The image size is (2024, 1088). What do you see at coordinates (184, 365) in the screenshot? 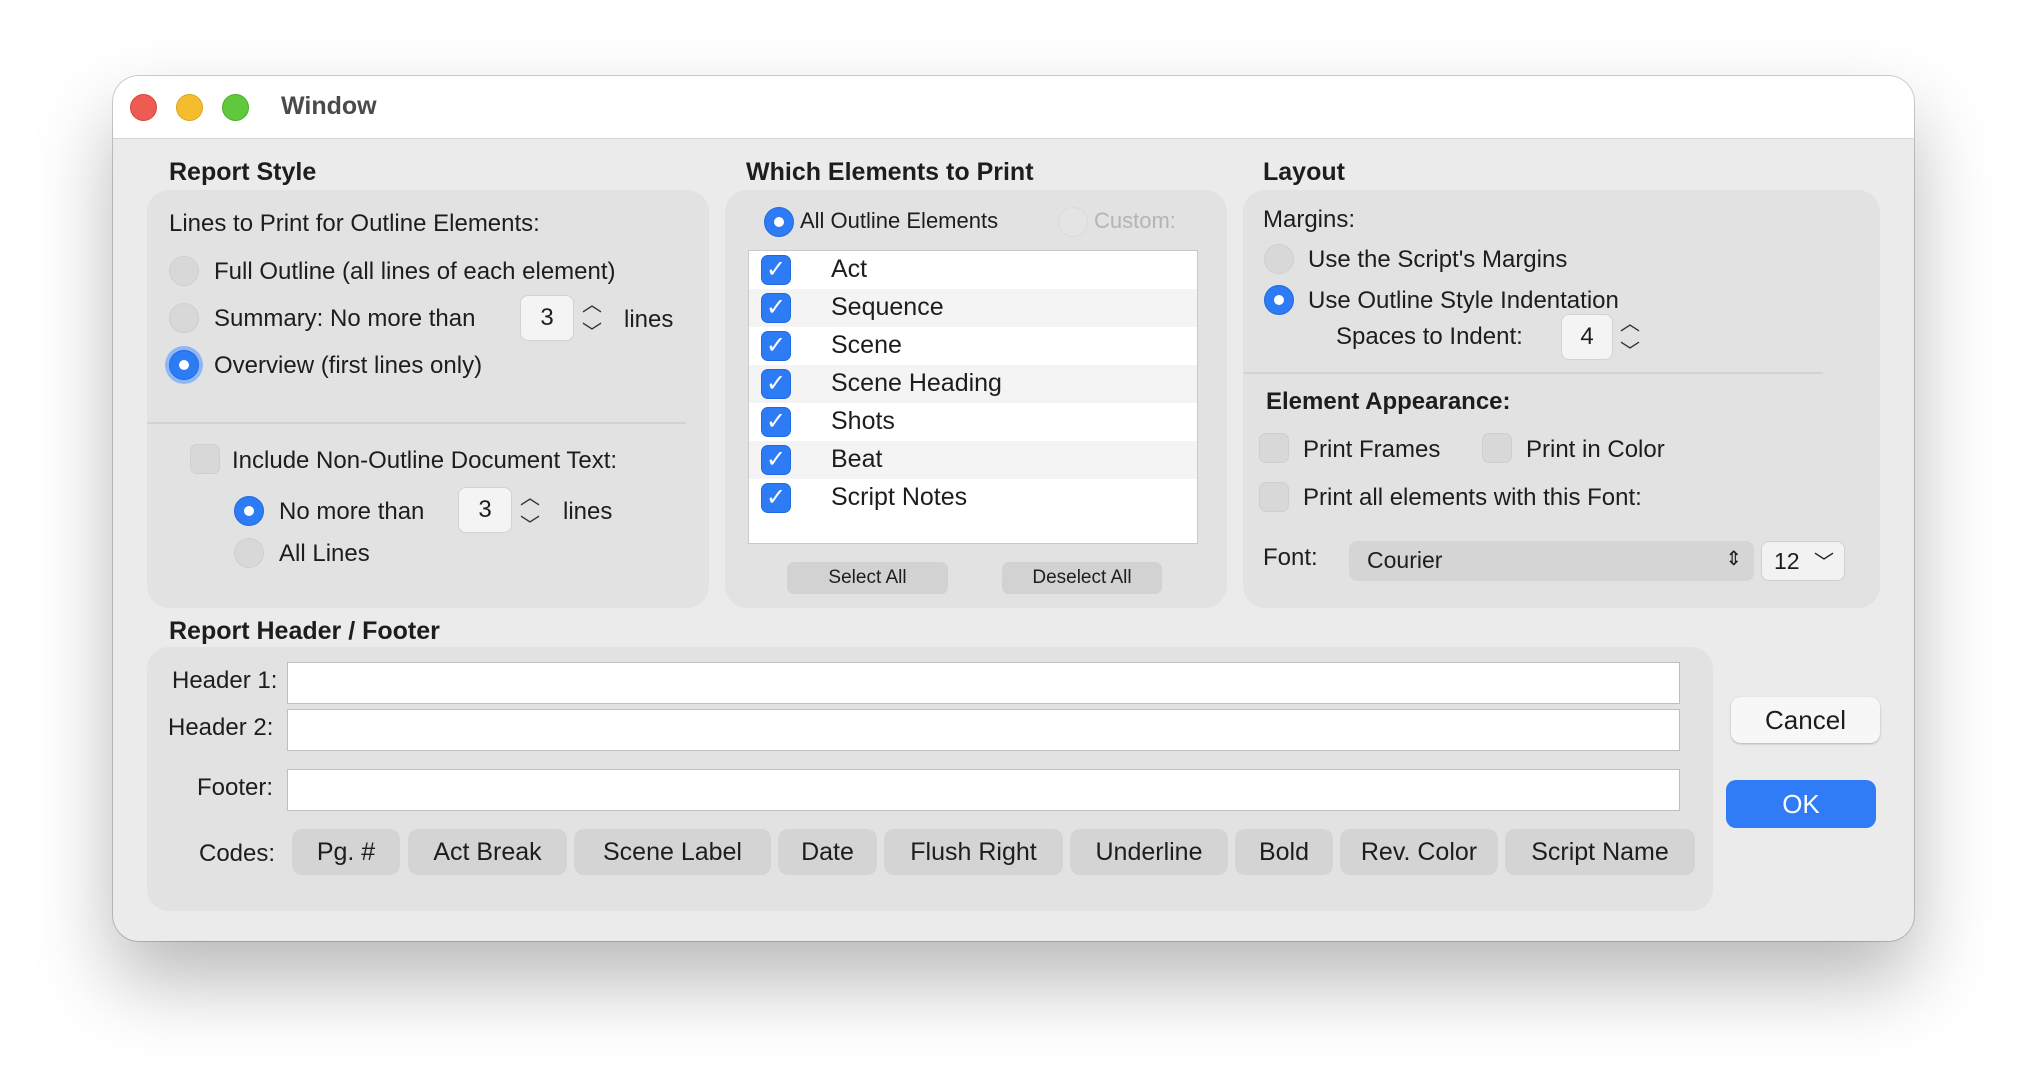
I see `overview-radio` at bounding box center [184, 365].